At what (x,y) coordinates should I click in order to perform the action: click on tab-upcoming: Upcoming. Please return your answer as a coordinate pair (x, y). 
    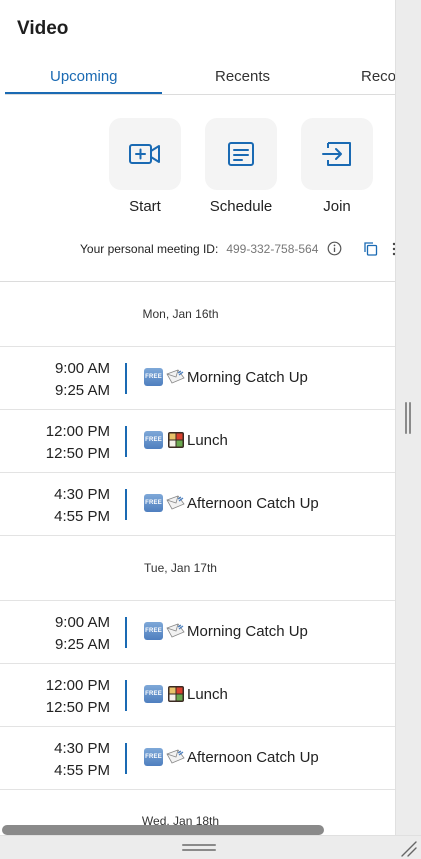
    Looking at the image, I should click on (84, 76).